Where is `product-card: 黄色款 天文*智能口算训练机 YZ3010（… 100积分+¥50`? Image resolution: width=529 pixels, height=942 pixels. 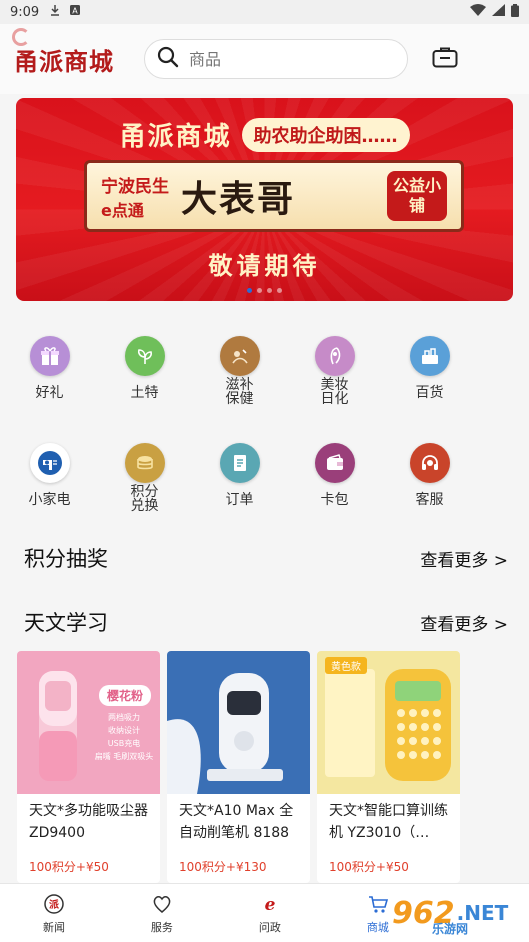
product-card: 黄色款 天文*智能口算训练机 YZ3010（… 100积分+¥50 is located at coordinates (388, 767).